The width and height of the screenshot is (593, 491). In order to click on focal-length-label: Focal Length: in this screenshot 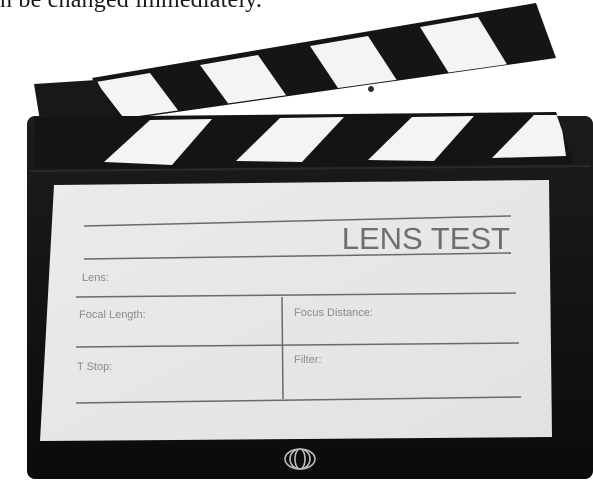, I will do `click(112, 315)`.